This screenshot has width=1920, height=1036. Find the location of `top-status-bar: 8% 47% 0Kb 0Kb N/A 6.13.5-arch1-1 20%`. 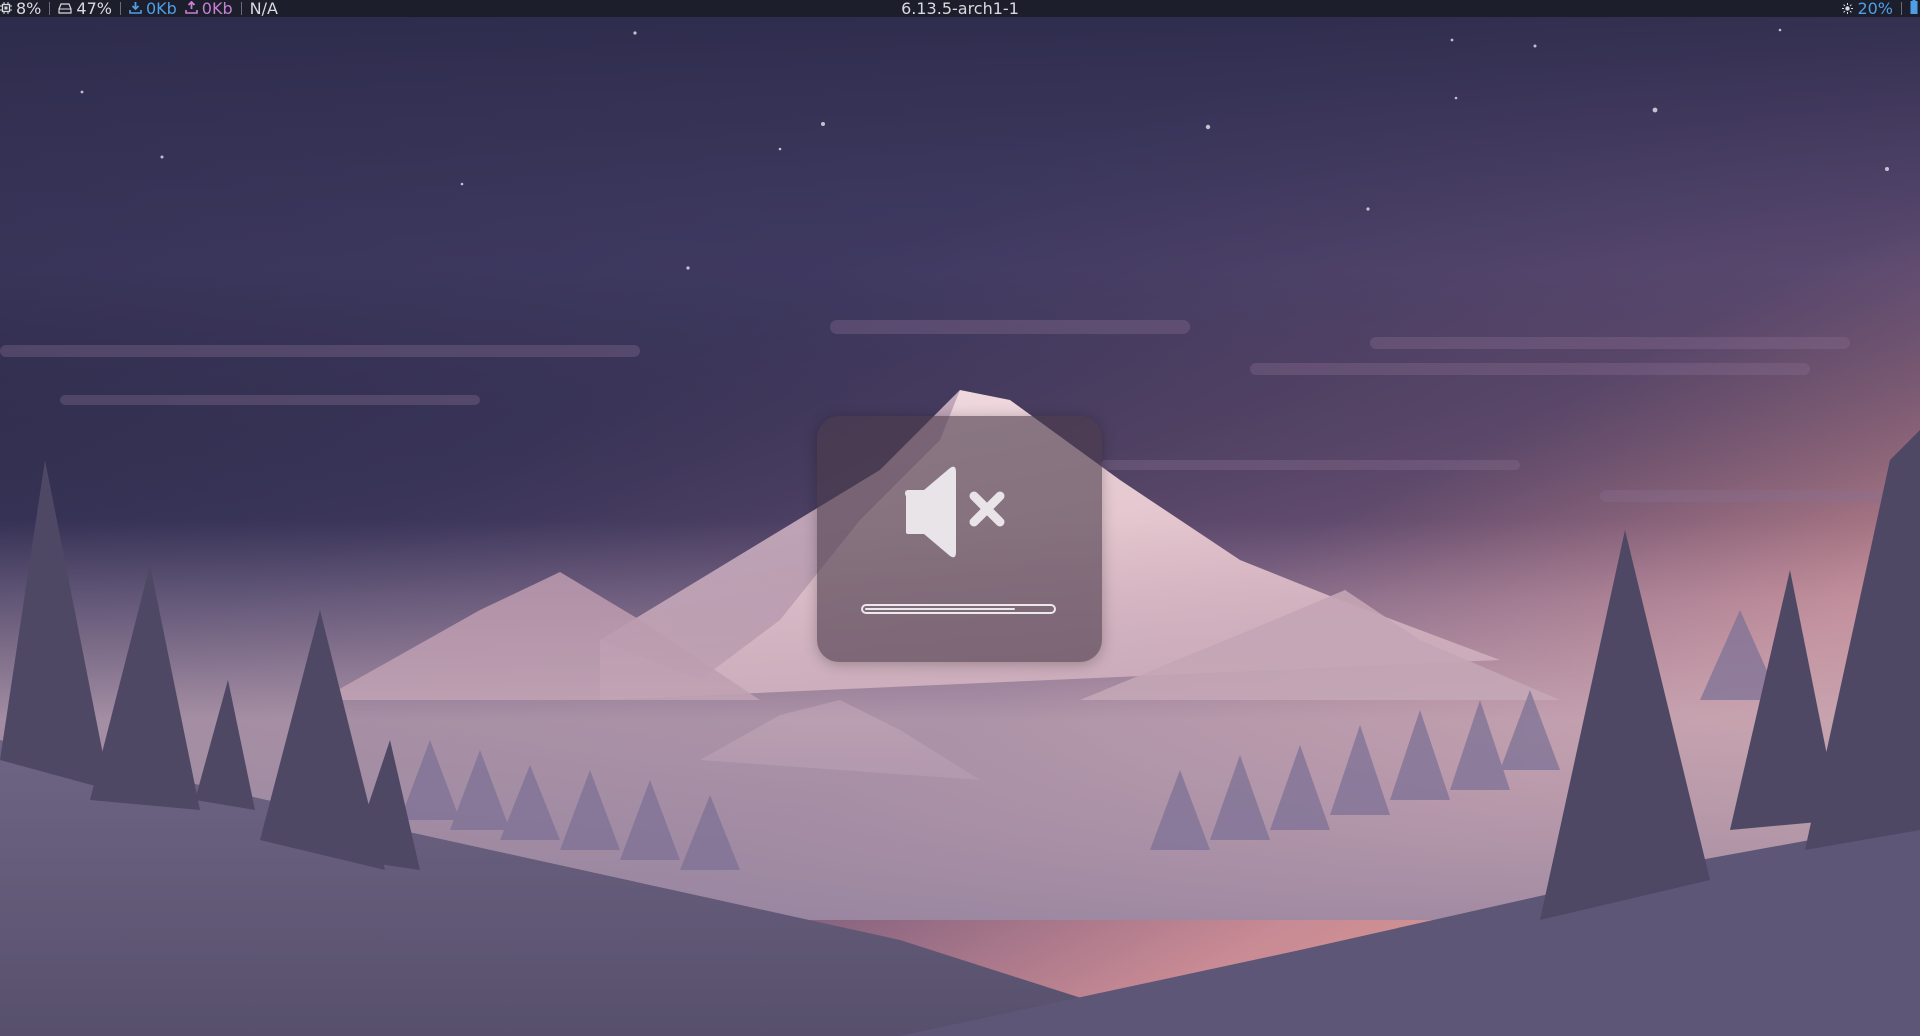

top-status-bar: 8% 47% 0Kb 0Kb N/A 6.13.5-arch1-1 20% is located at coordinates (960, 8).